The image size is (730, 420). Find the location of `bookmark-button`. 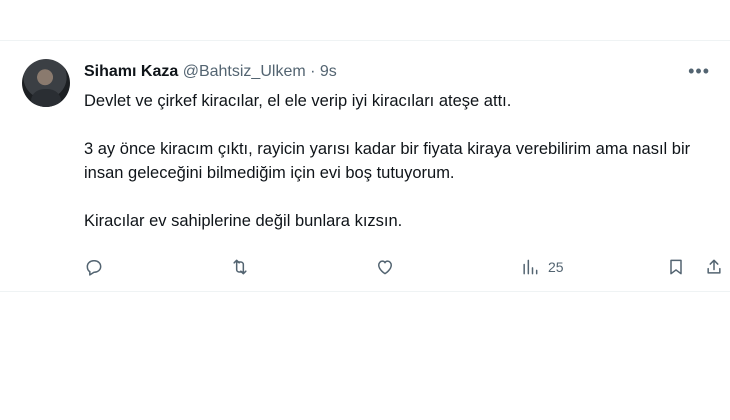

bookmark-button is located at coordinates (676, 267).